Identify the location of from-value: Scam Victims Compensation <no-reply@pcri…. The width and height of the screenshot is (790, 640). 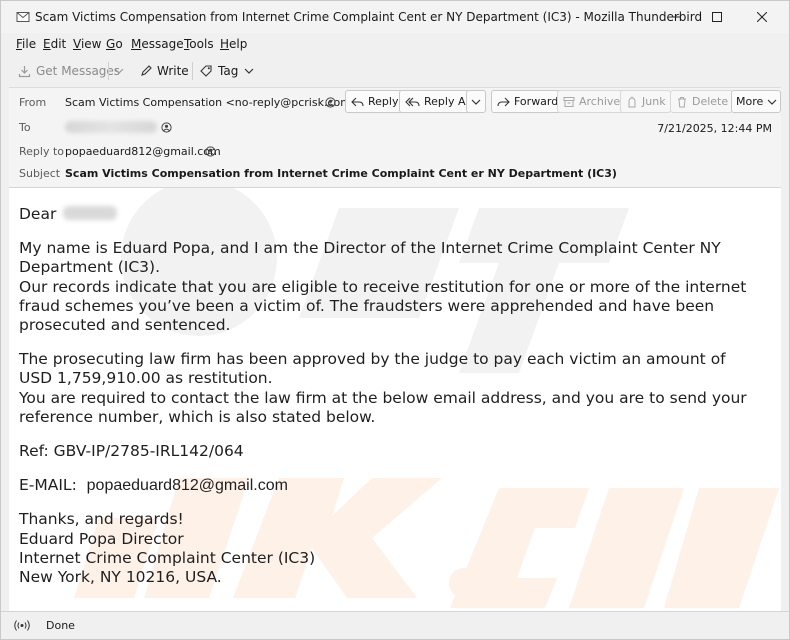
(212, 102).